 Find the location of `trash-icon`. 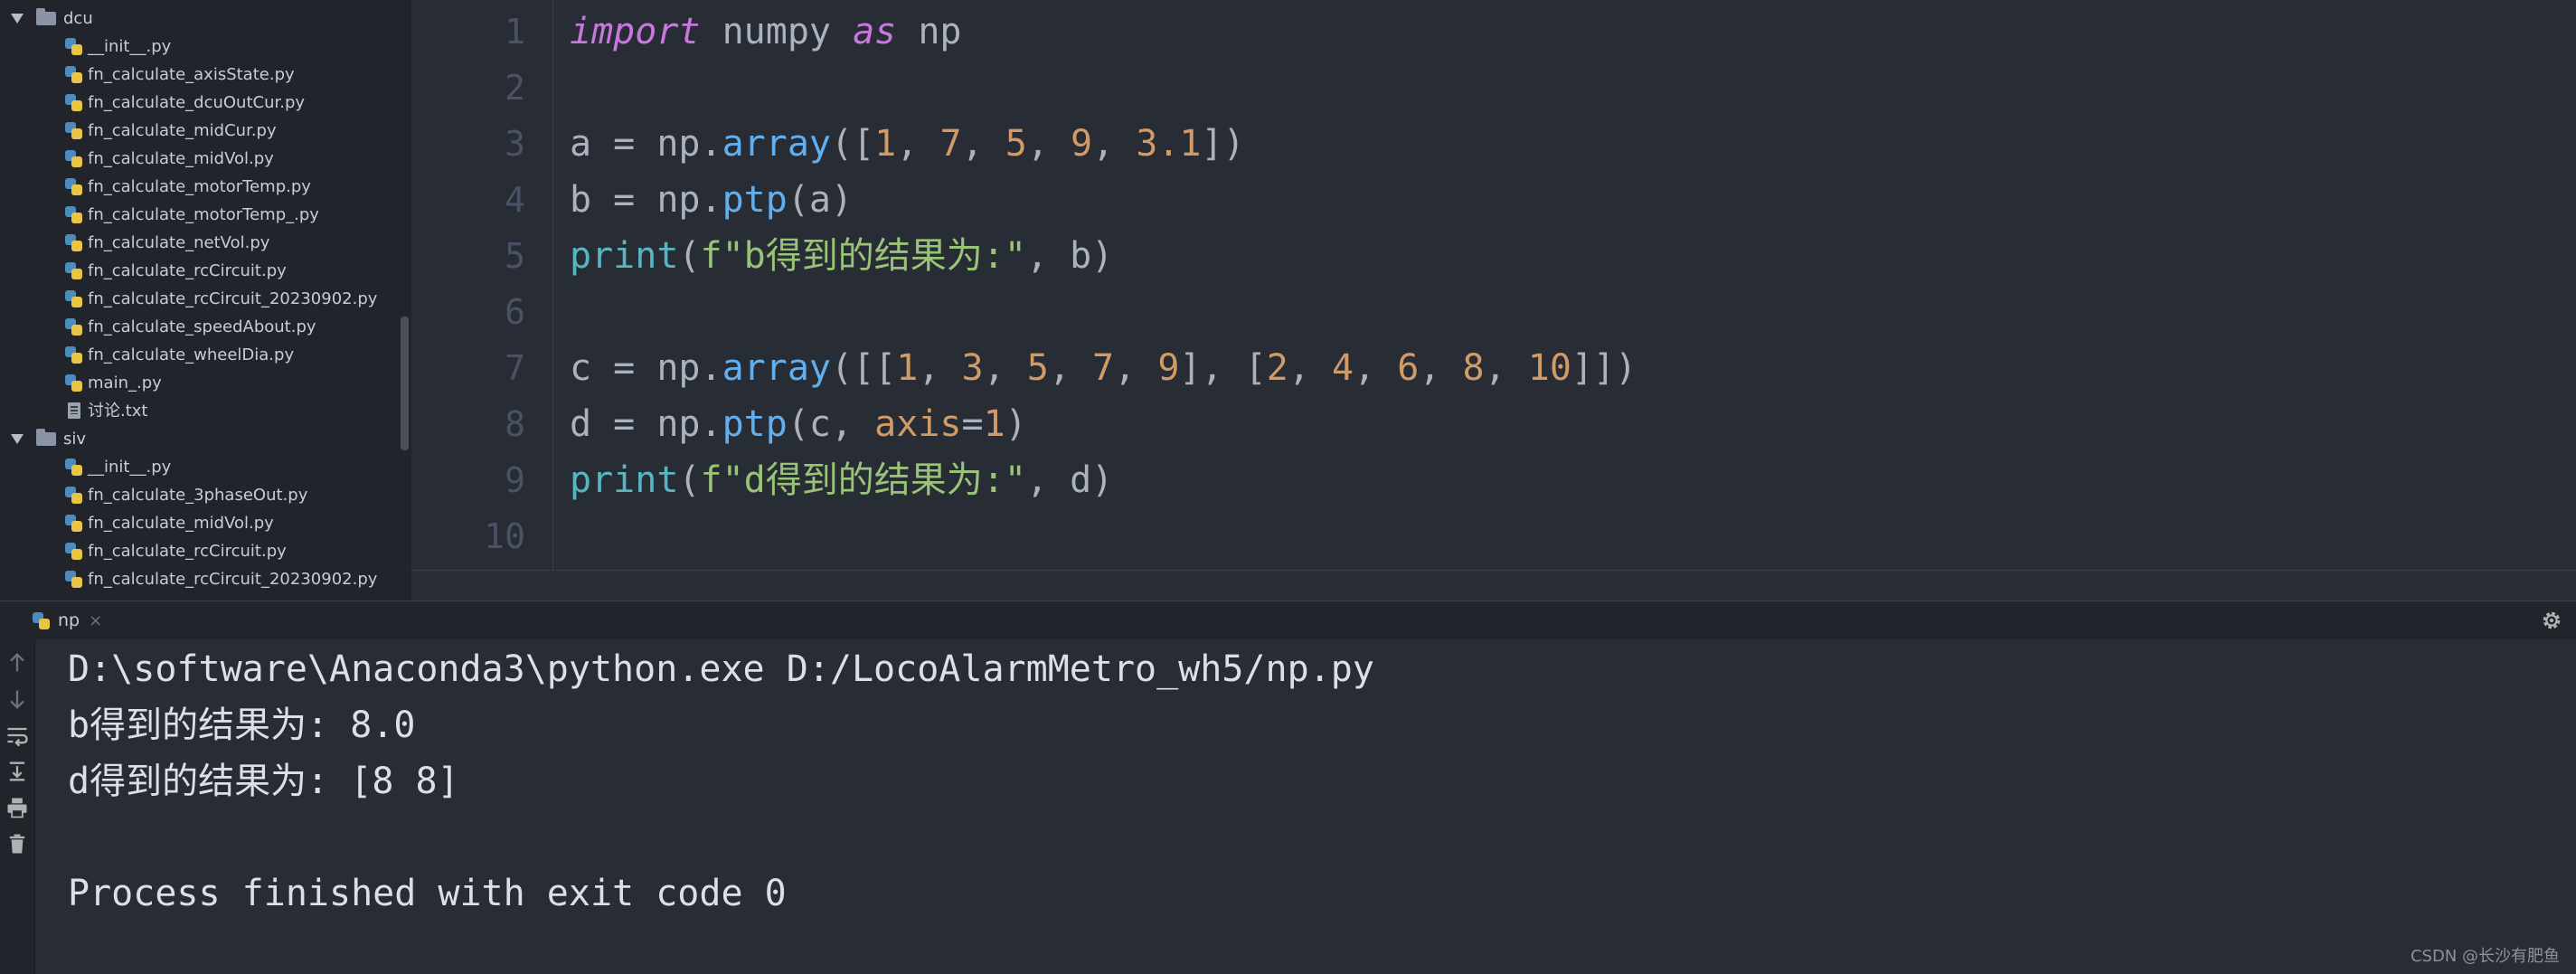

trash-icon is located at coordinates (17, 843).